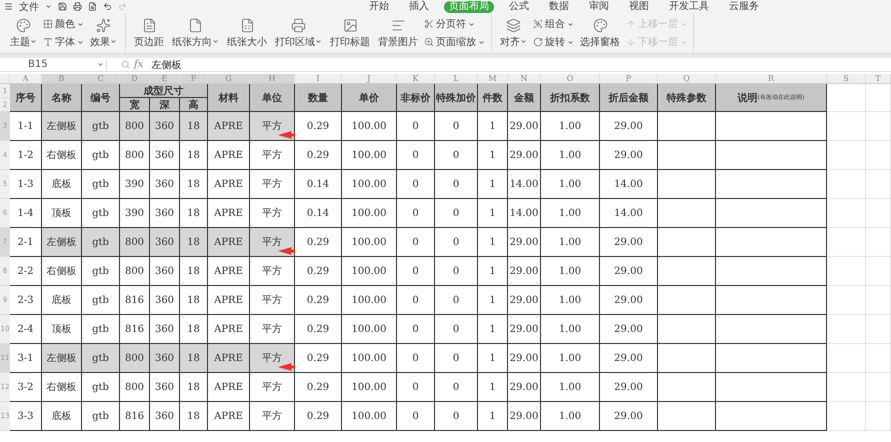  I want to click on column-header: H, so click(272, 79).